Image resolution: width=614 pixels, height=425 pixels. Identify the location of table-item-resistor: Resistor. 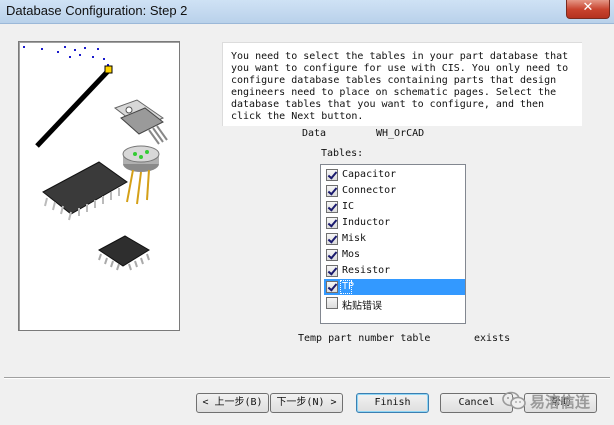
(394, 271).